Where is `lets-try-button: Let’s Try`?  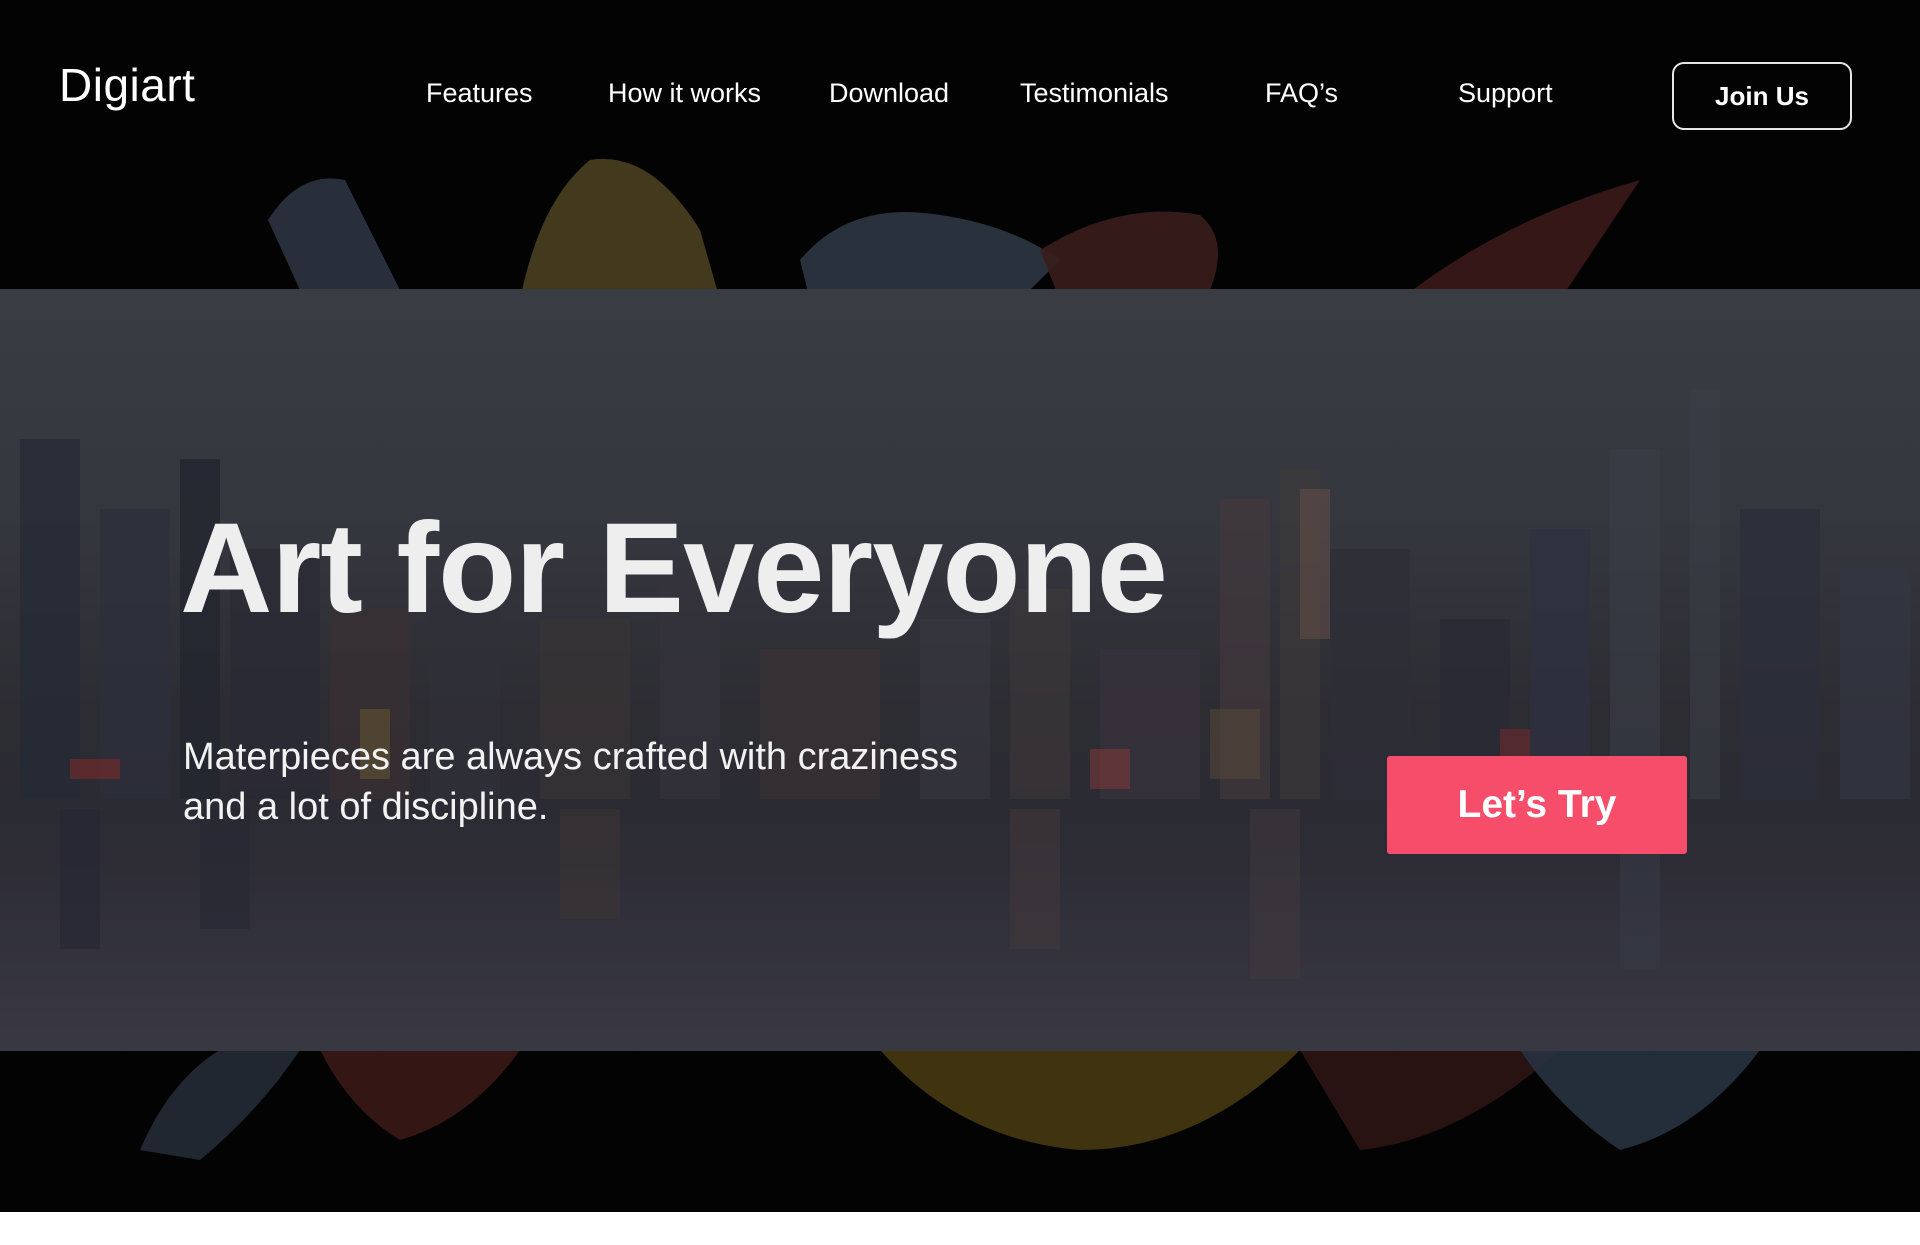 lets-try-button: Let’s Try is located at coordinates (1537, 805).